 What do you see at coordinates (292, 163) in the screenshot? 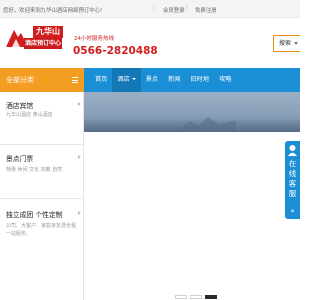
I see `online-service-char: 在` at bounding box center [292, 163].